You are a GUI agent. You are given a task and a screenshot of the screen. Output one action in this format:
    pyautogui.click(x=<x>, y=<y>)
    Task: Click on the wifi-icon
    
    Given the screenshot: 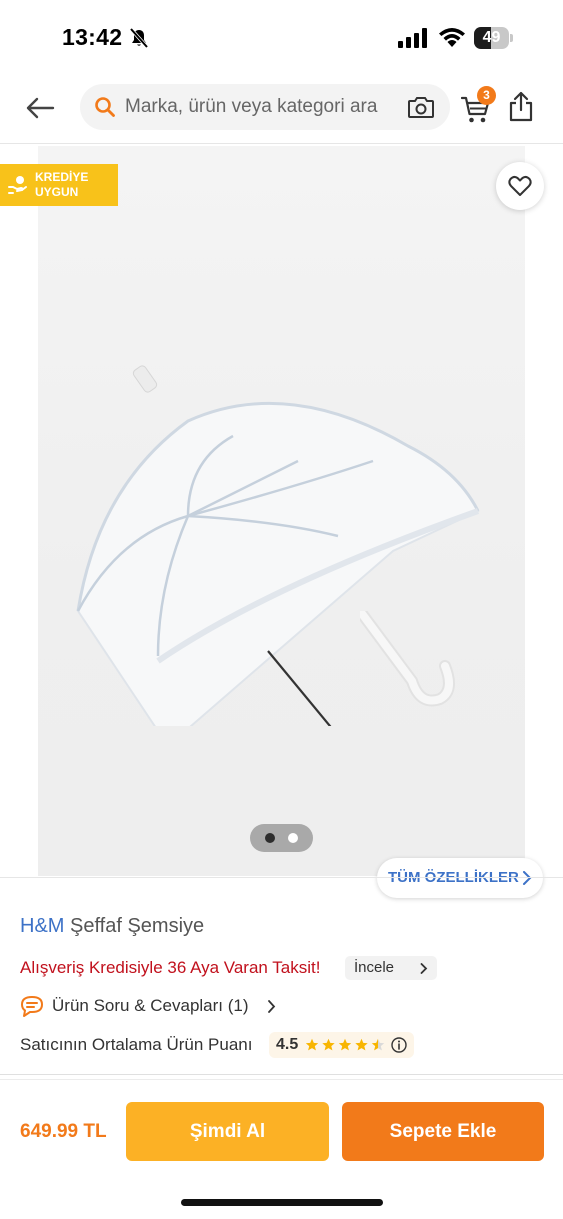 What is the action you would take?
    pyautogui.click(x=452, y=37)
    